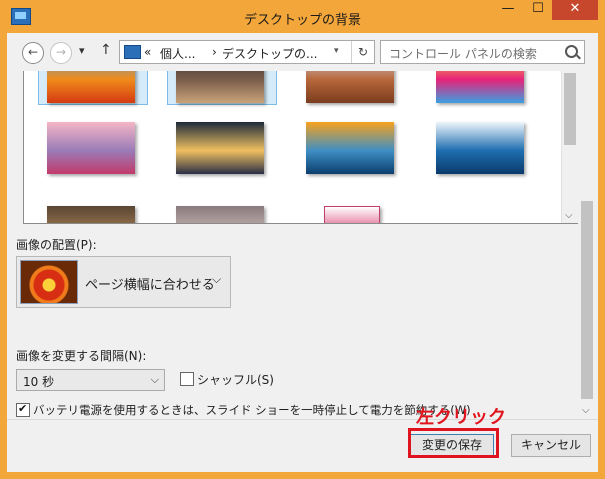  What do you see at coordinates (33, 53) in the screenshot?
I see `back-button: ←` at bounding box center [33, 53].